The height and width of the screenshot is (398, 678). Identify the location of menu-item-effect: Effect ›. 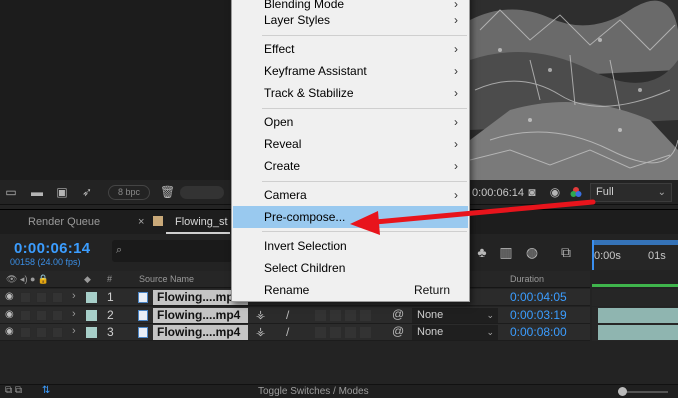
(350, 49).